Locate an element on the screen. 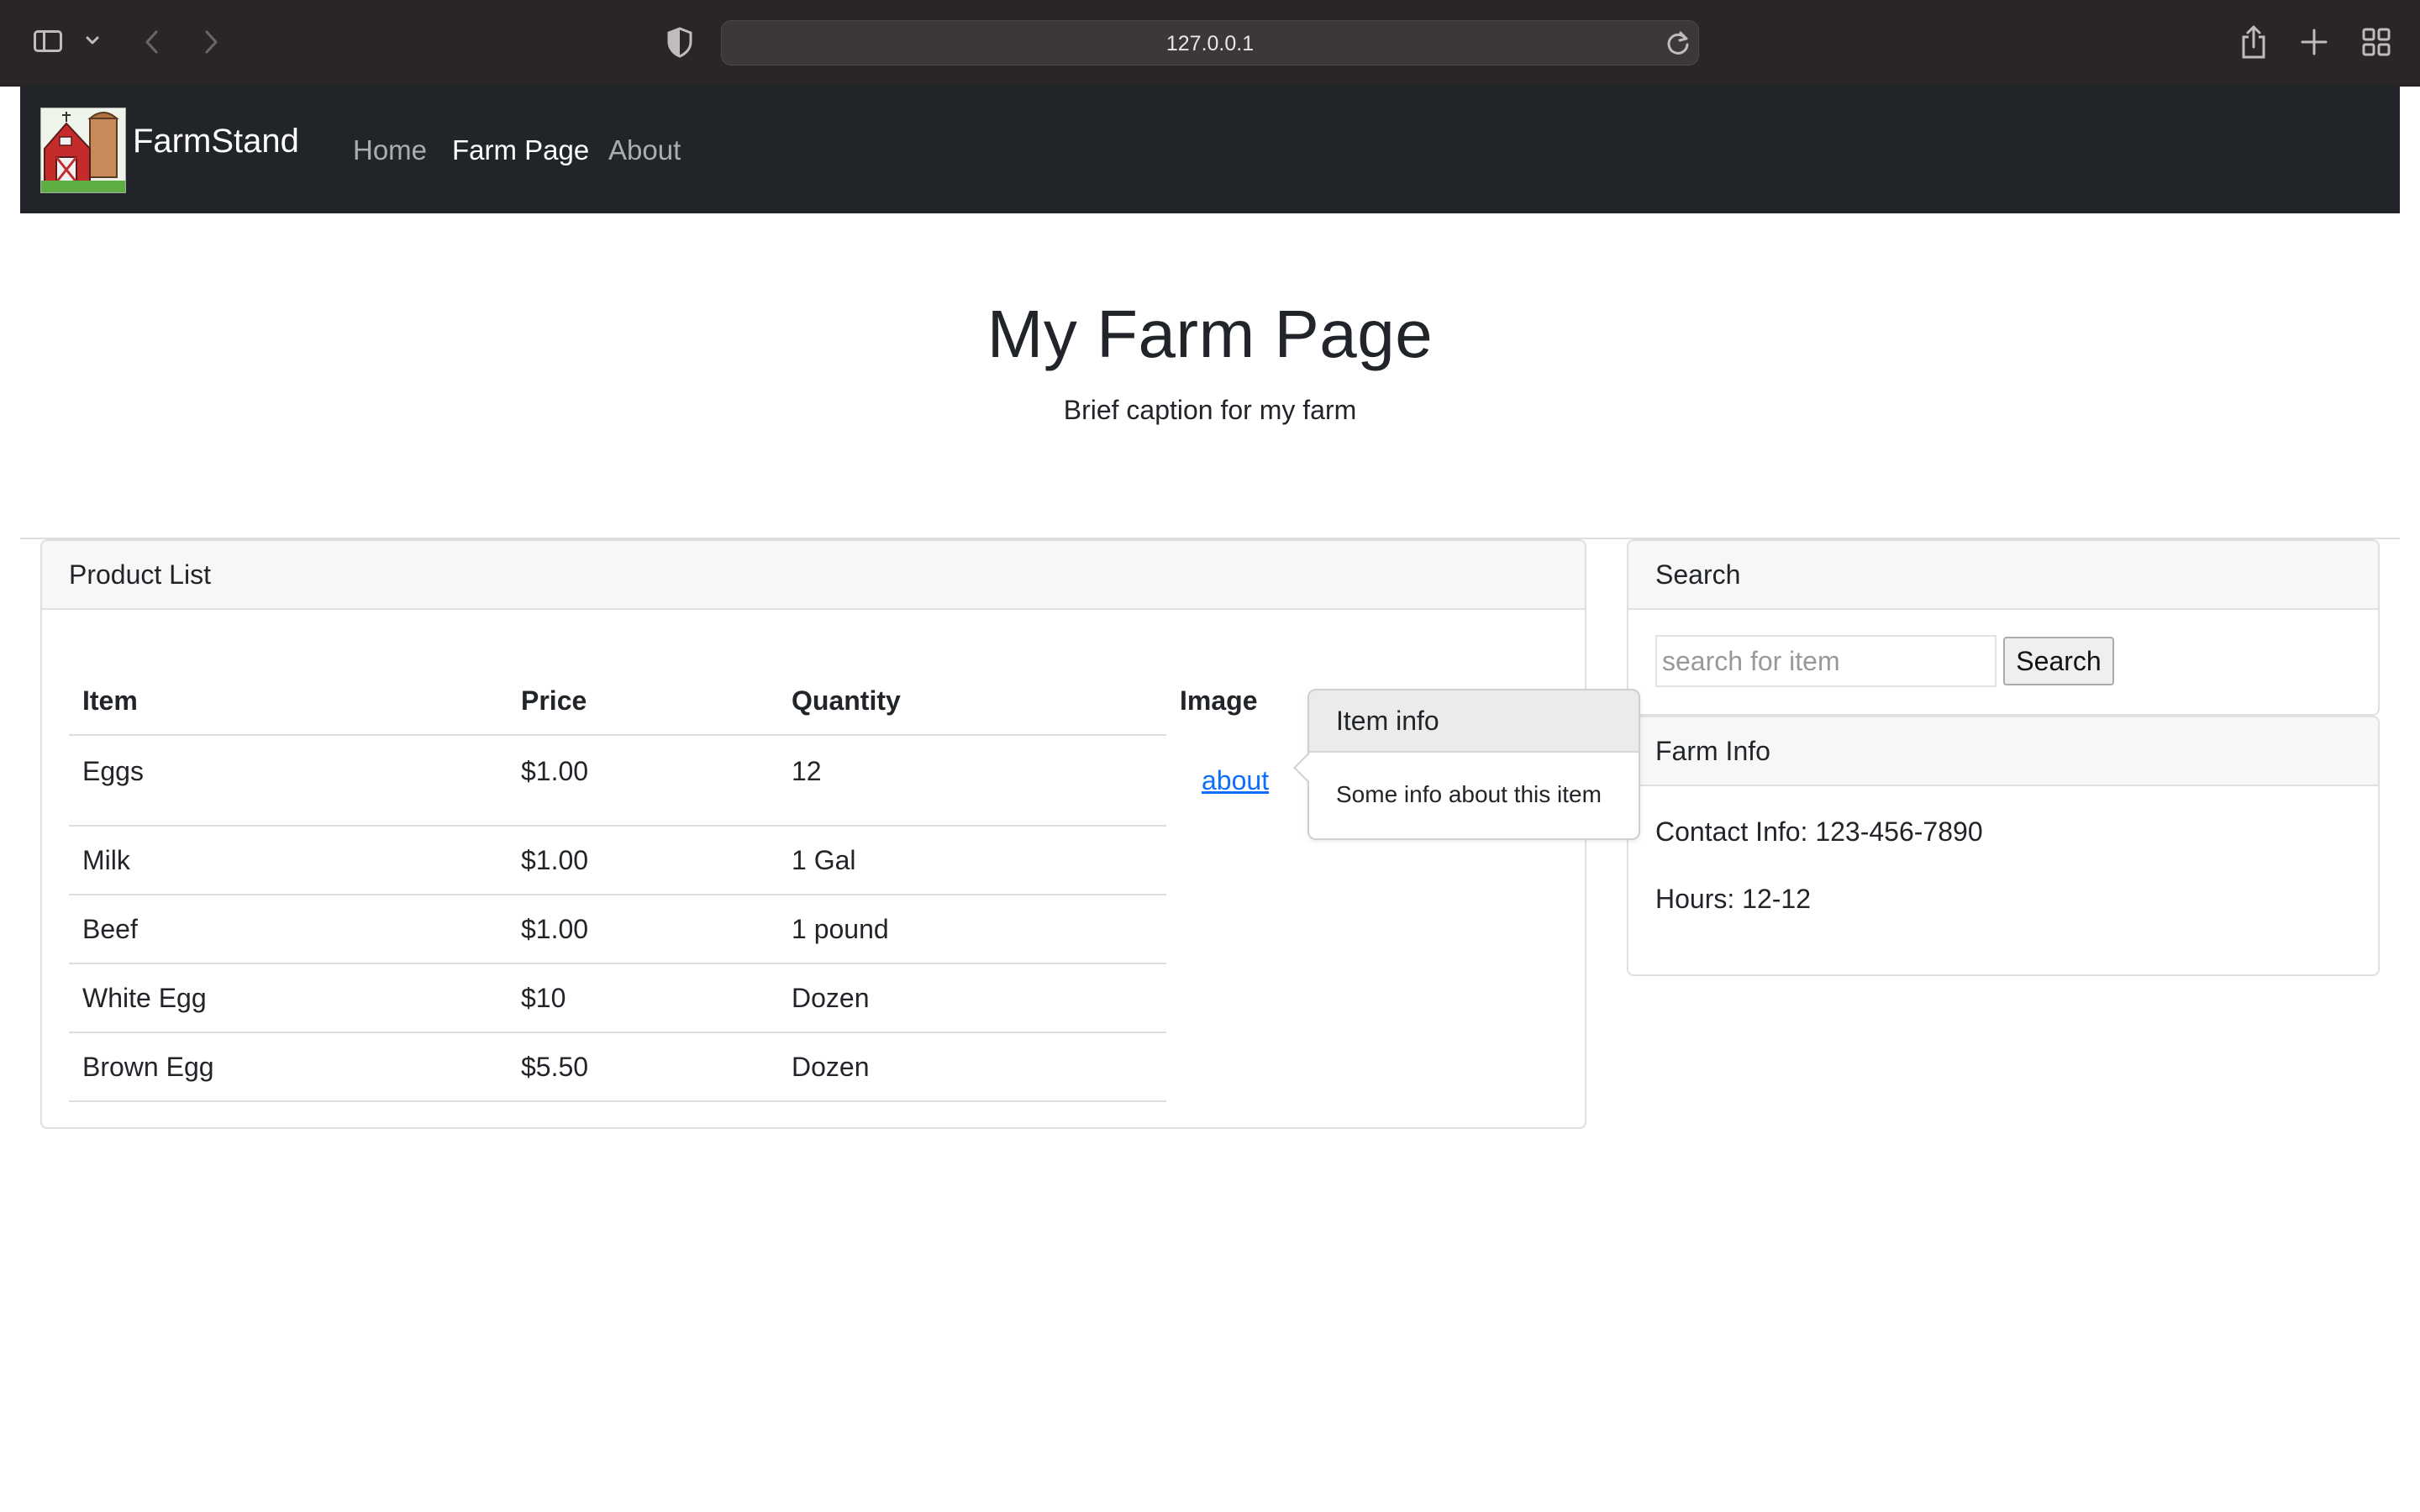 This screenshot has width=2420, height=1512. tab-overview-icon is located at coordinates (2376, 42).